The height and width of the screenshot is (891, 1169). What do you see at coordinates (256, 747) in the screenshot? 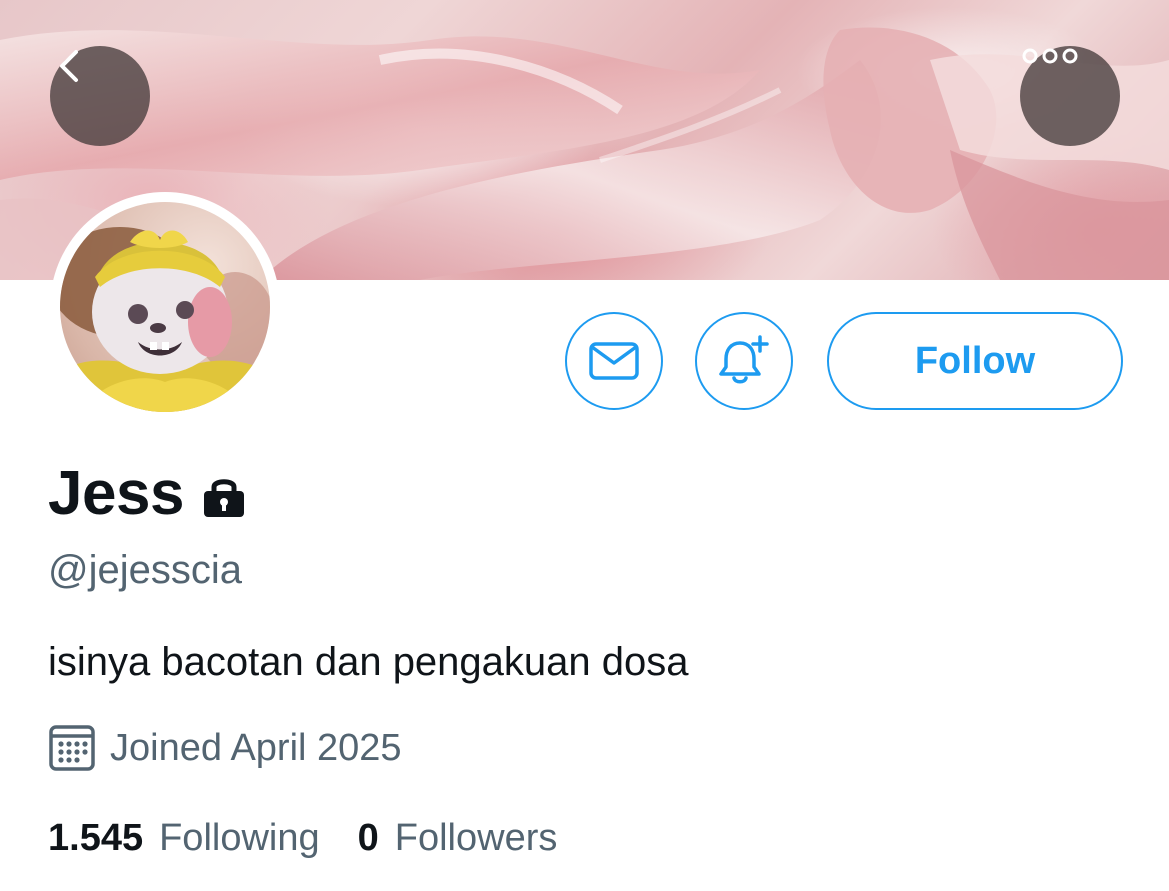
I see `joined-date: Joined April 2025` at bounding box center [256, 747].